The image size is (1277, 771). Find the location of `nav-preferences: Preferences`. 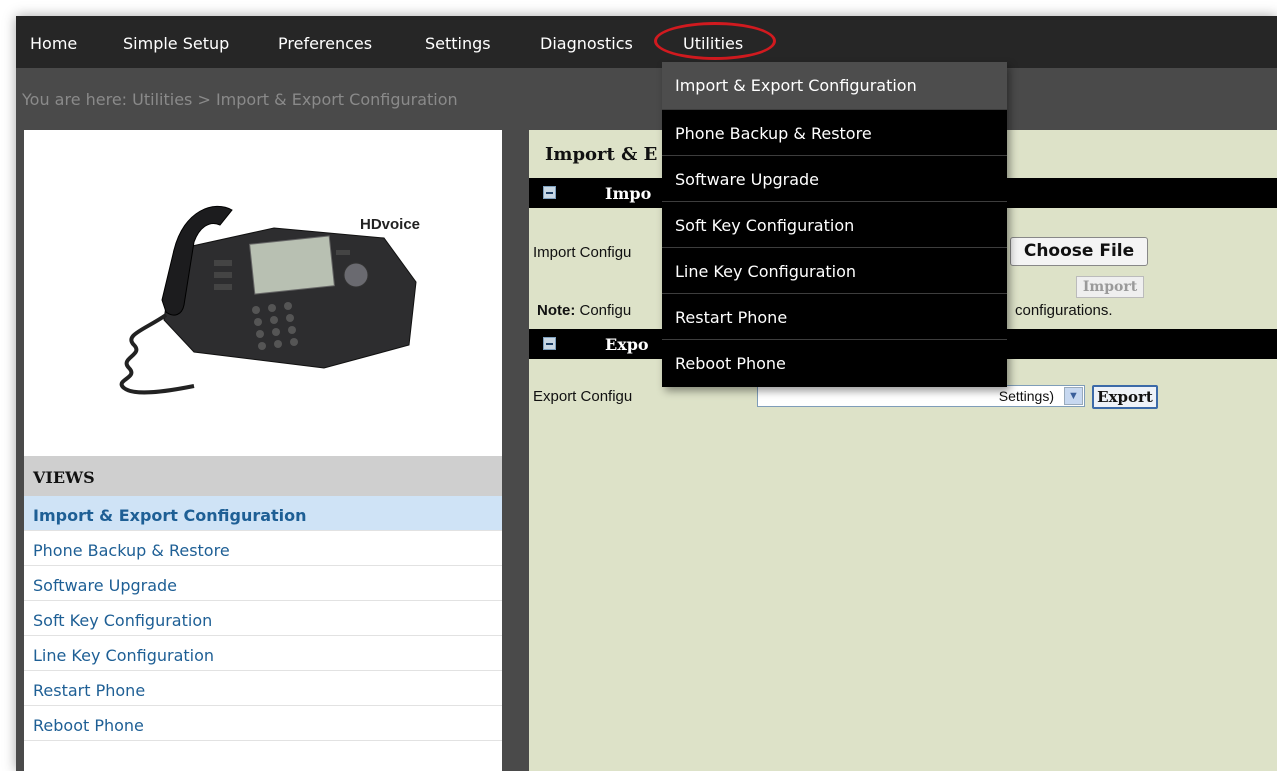

nav-preferences: Preferences is located at coordinates (325, 43).